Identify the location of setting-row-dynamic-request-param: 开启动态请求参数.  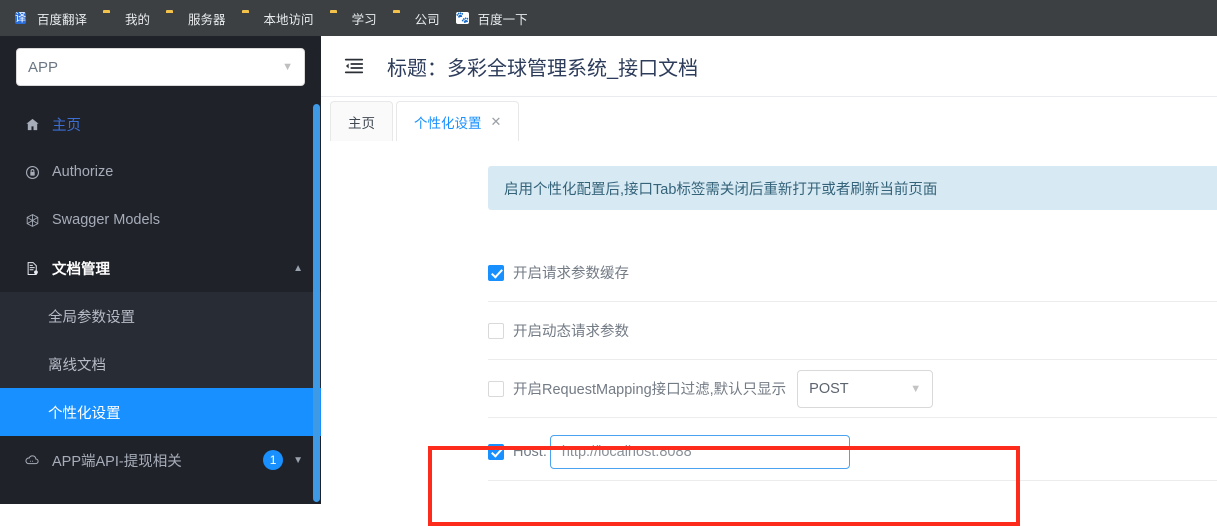
(852, 331).